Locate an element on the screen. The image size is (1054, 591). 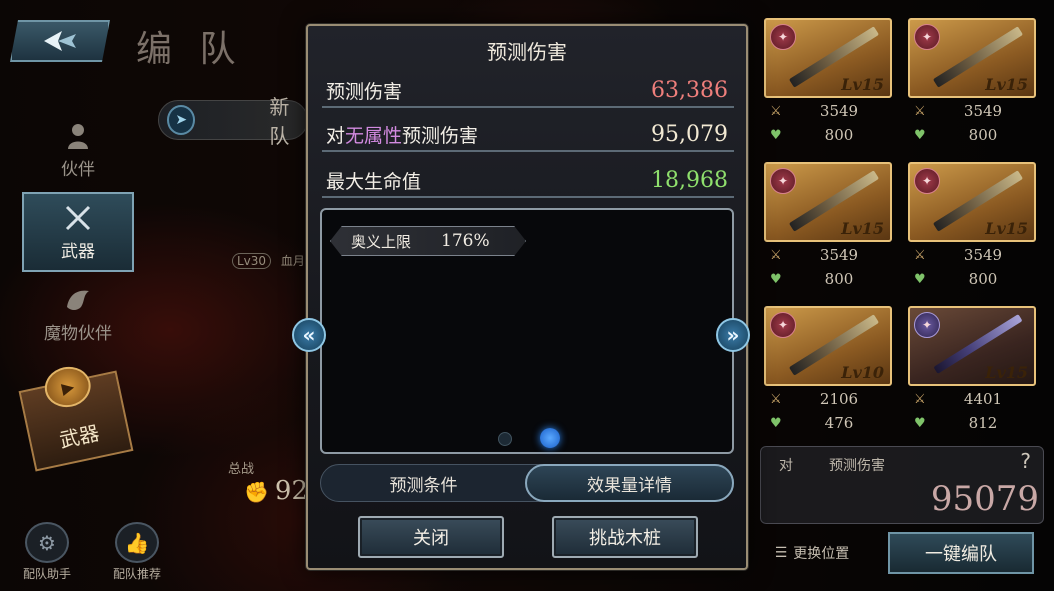
label-attribute: 无属性 is located at coordinates (374, 135).